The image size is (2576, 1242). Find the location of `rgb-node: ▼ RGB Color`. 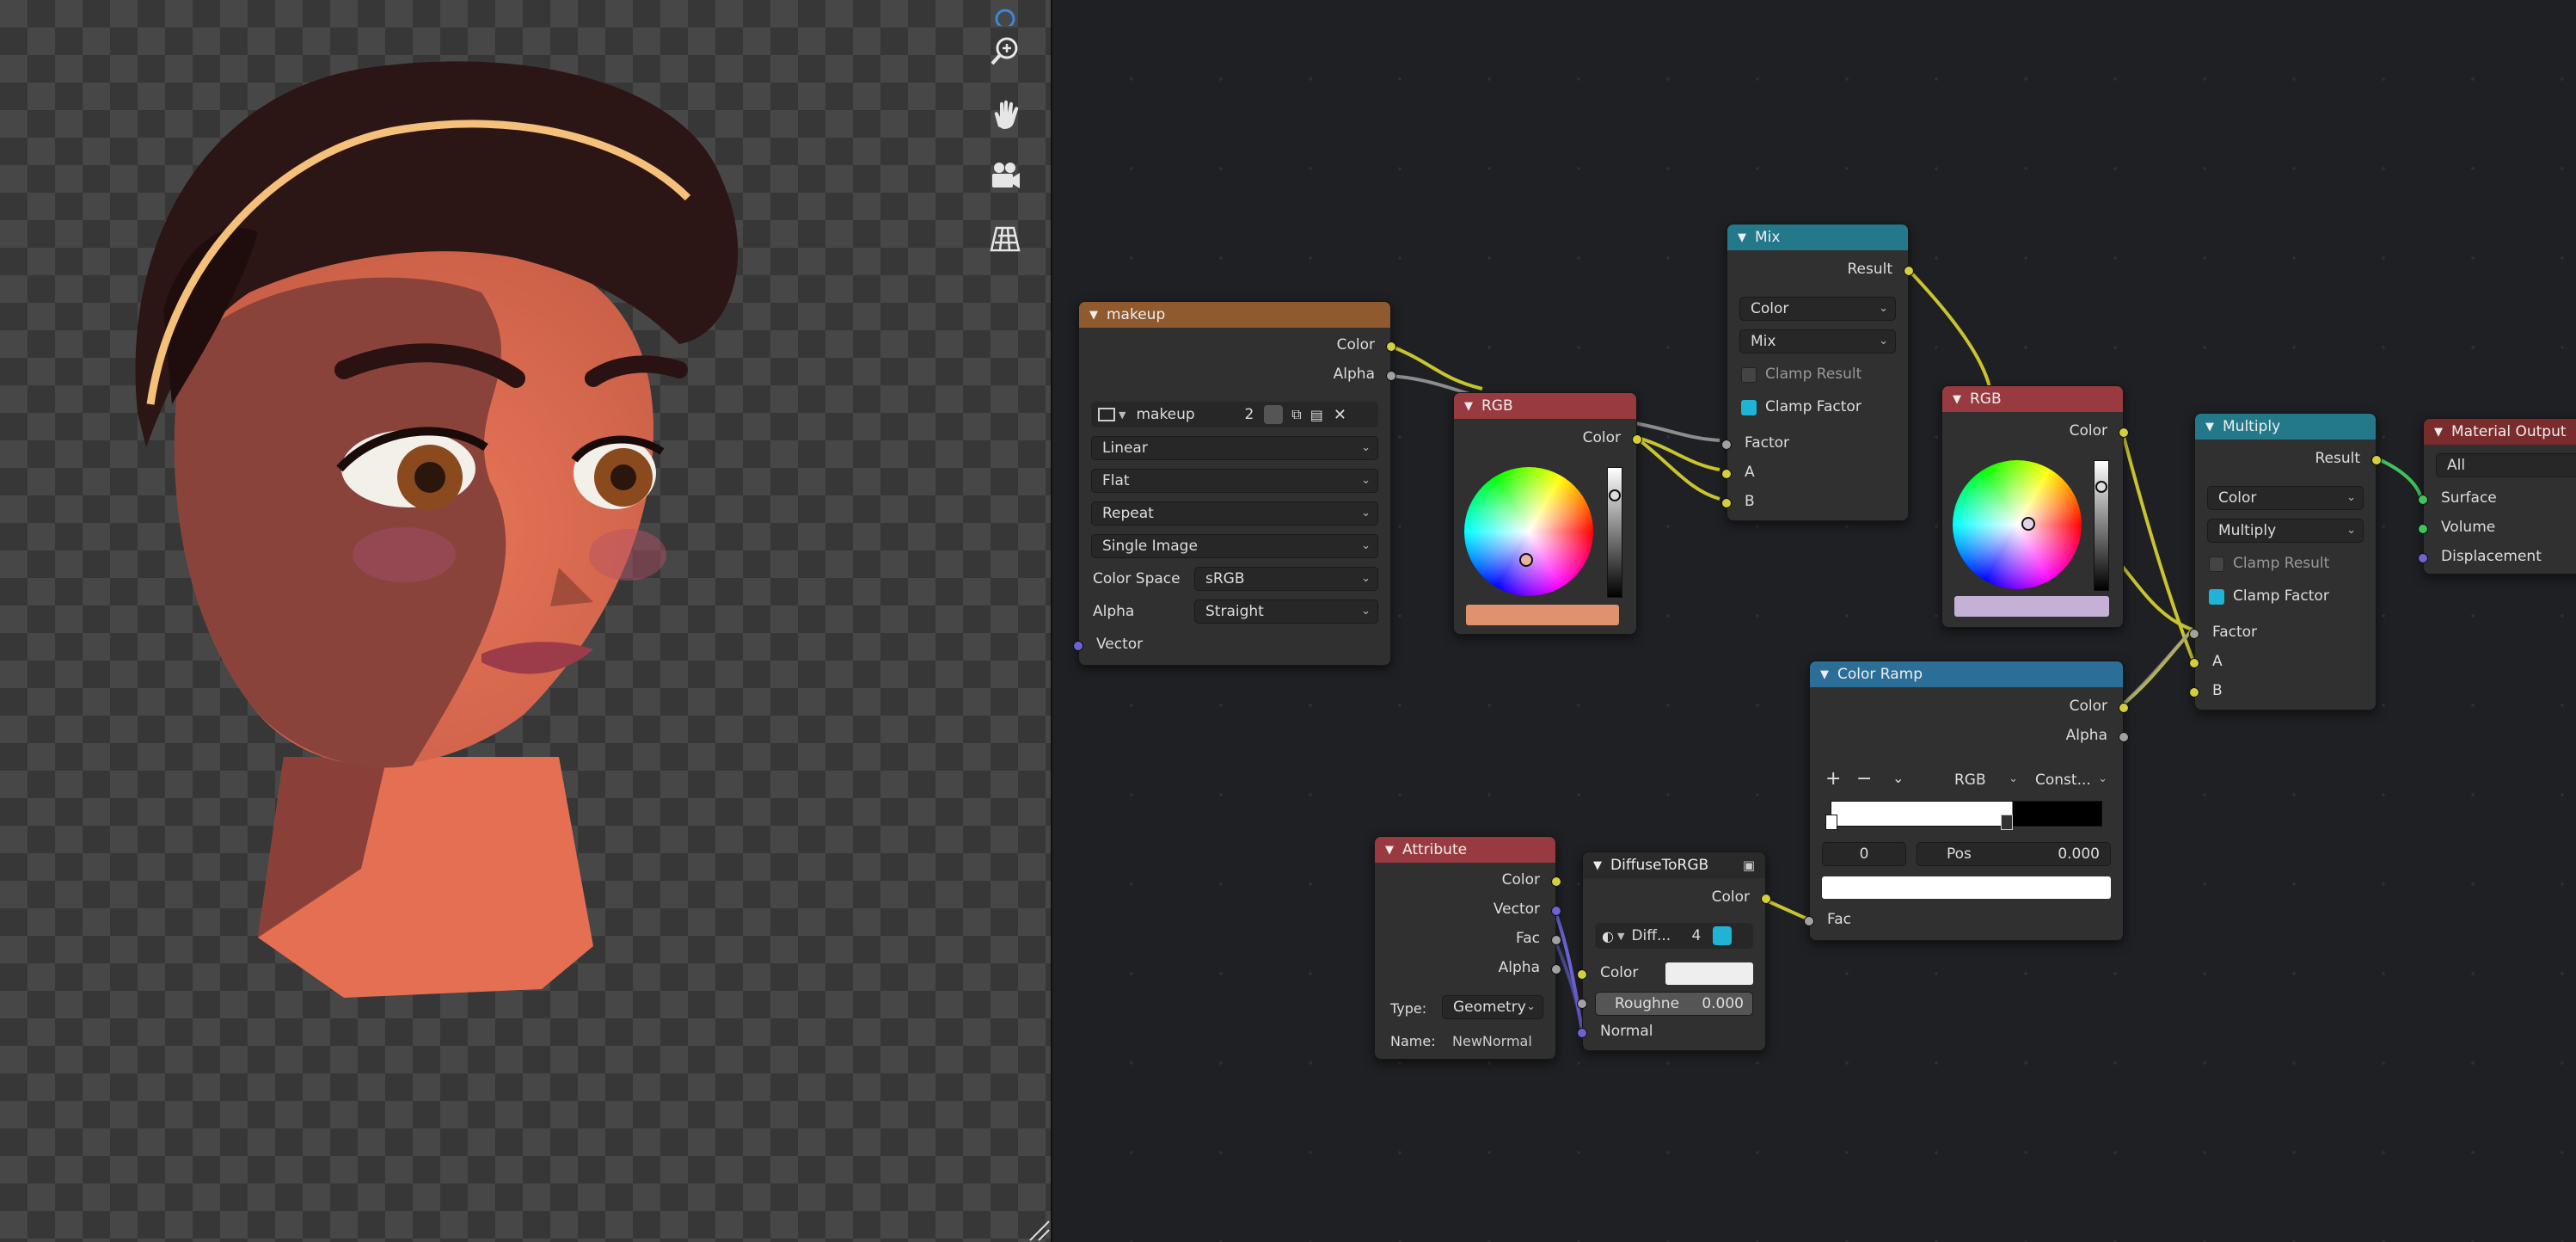

rgb-node: ▼ RGB Color is located at coordinates (1547, 513).